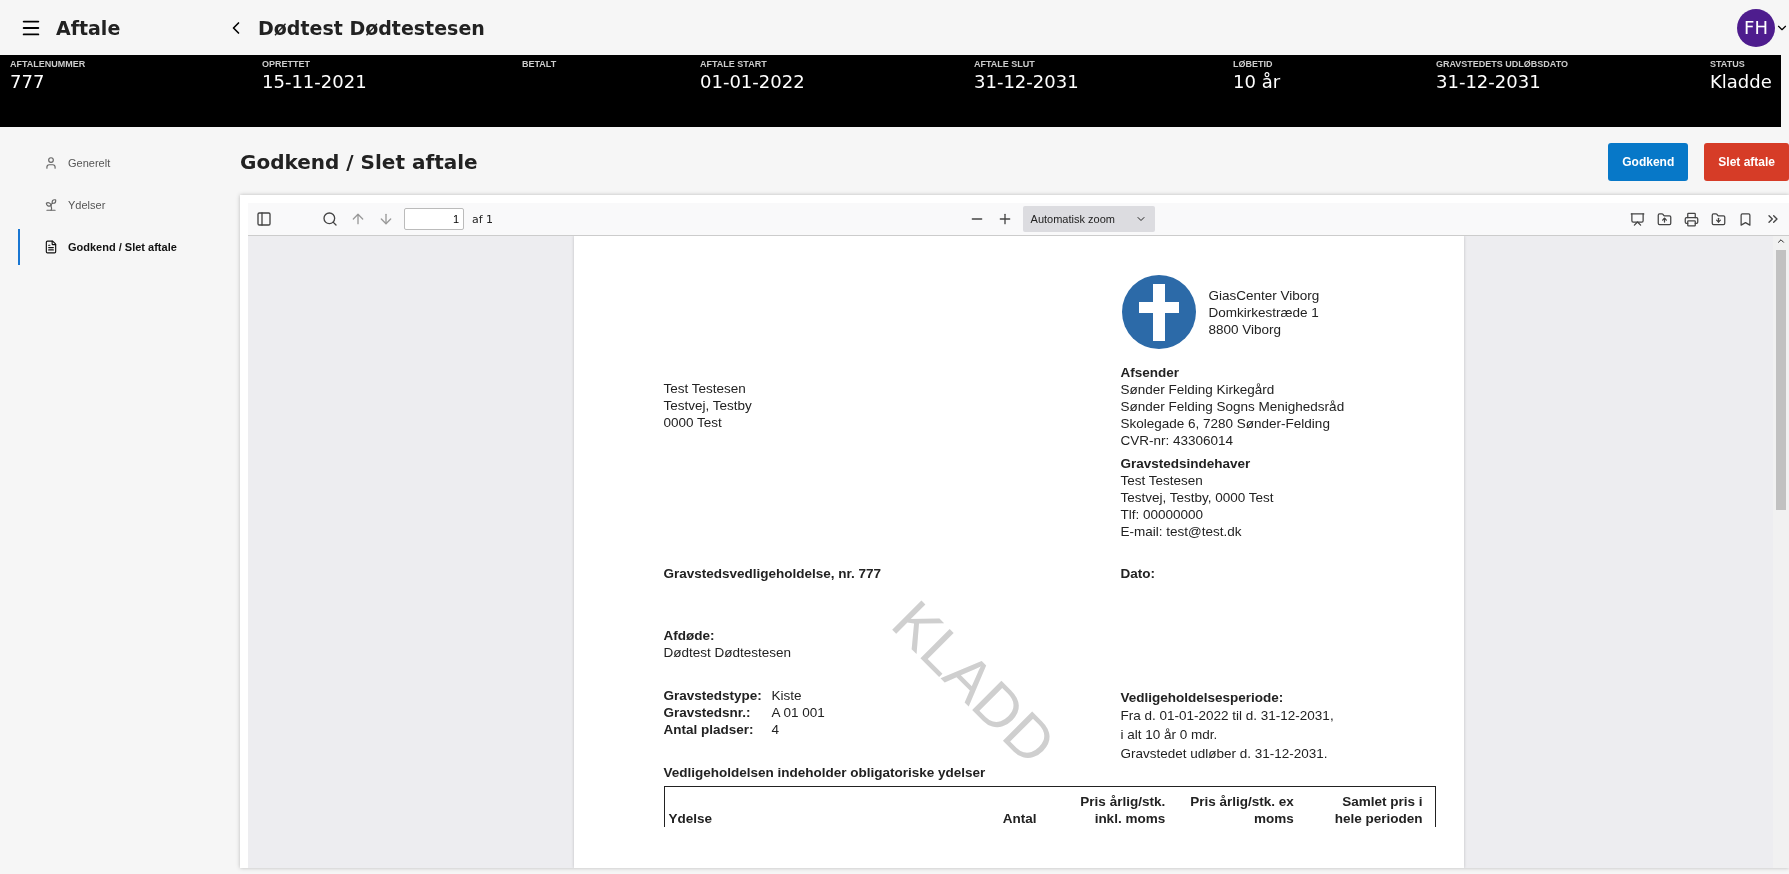 This screenshot has width=1789, height=874. I want to click on page-title: Godkend / Slet aftale, so click(359, 162).